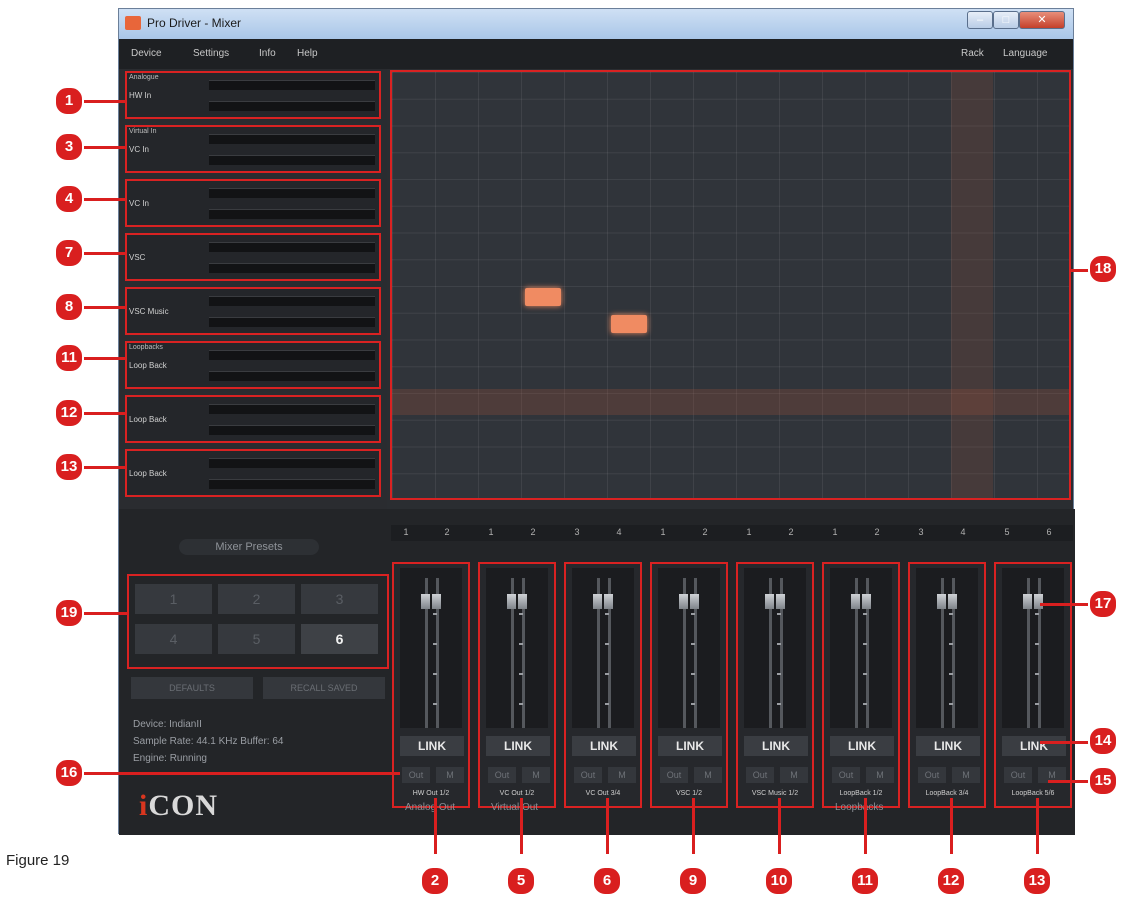  I want to click on close-button: ✕, so click(1042, 20).